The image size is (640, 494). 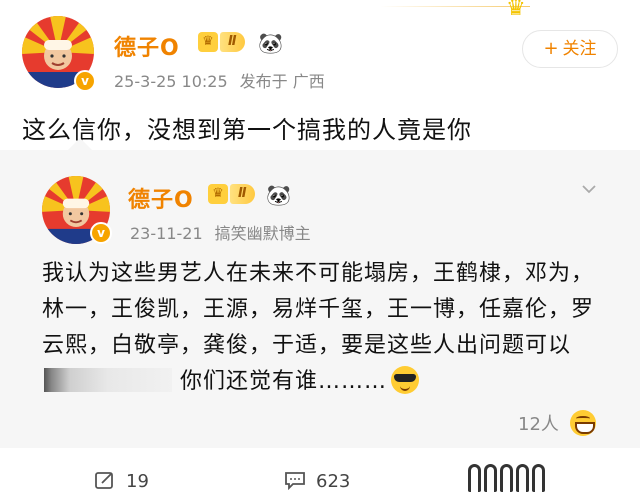 I want to click on quoted-source: 搞笑幽默博主, so click(x=262, y=233).